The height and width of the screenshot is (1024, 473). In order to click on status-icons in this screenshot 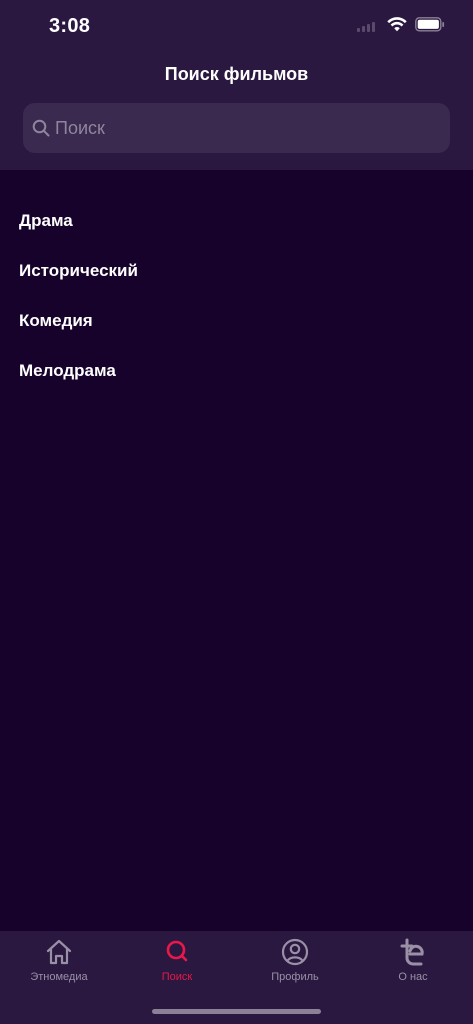, I will do `click(401, 24)`.